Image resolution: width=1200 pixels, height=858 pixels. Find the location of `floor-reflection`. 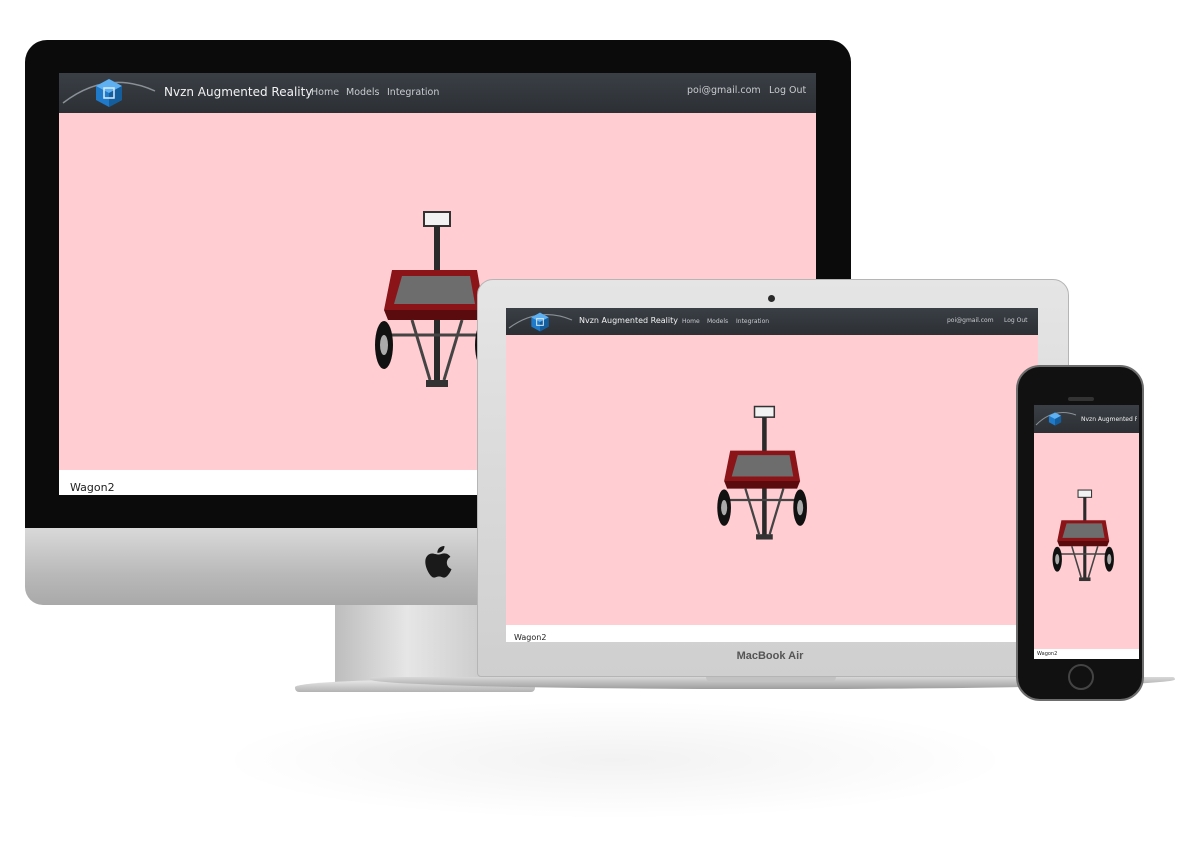

floor-reflection is located at coordinates (615, 760).